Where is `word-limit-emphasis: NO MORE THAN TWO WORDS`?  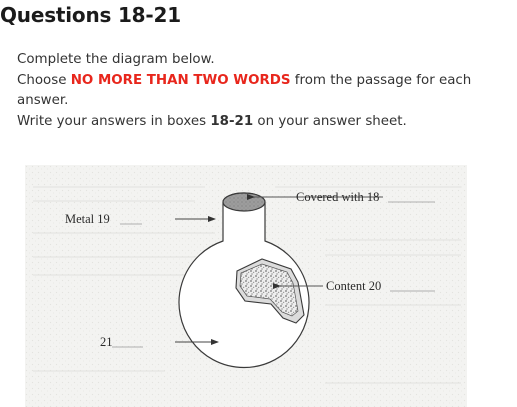
word-limit-emphasis: NO MORE THAN TWO WORDS is located at coordinates (180, 80).